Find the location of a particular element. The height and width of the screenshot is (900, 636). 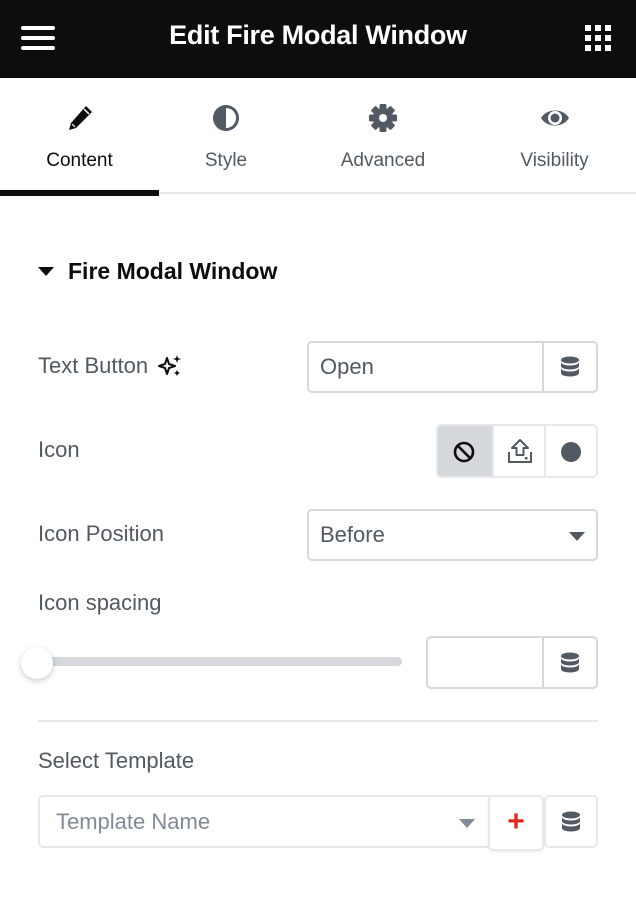

sparkle-icon is located at coordinates (170, 366).